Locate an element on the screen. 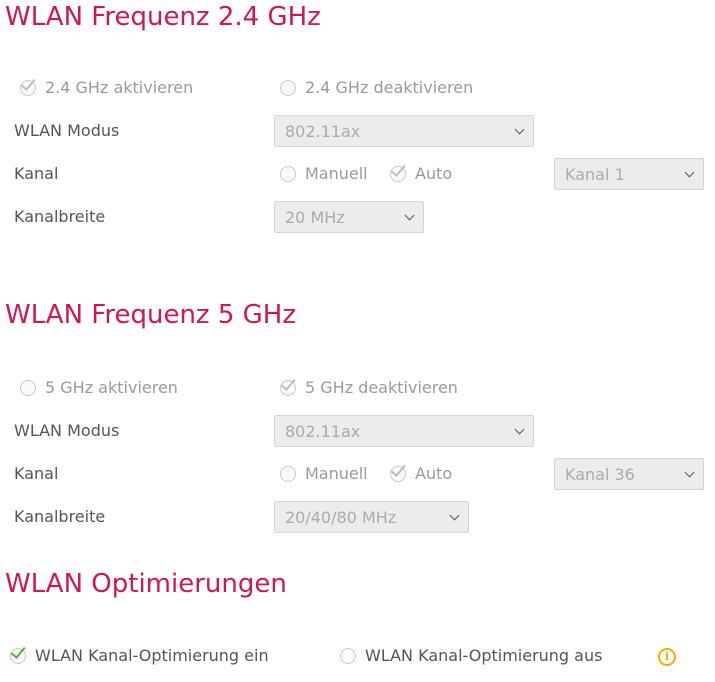 The height and width of the screenshot is (682, 715). radio-24ghz-channel-auto: Auto is located at coordinates (421, 173).